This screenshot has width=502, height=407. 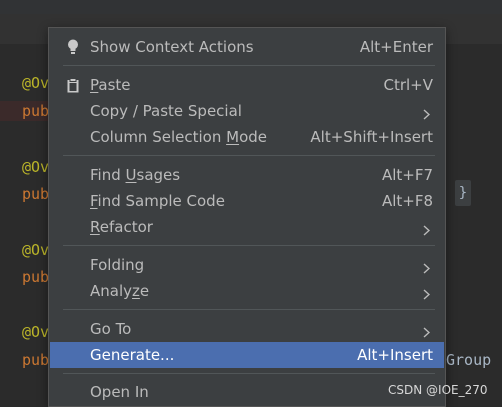 I want to click on shortcut-text: Ctrl+V, so click(x=408, y=85).